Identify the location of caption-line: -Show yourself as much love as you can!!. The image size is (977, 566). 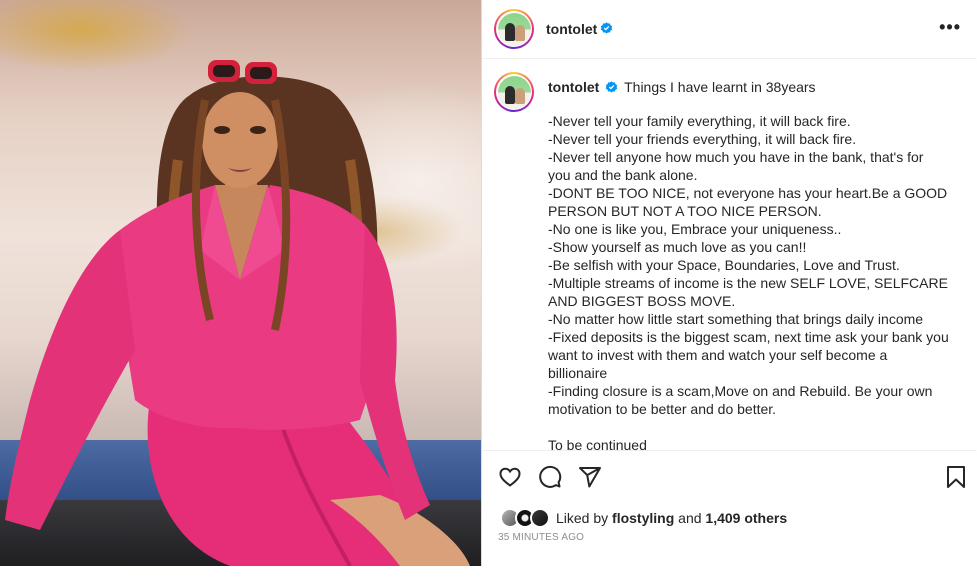
(677, 247).